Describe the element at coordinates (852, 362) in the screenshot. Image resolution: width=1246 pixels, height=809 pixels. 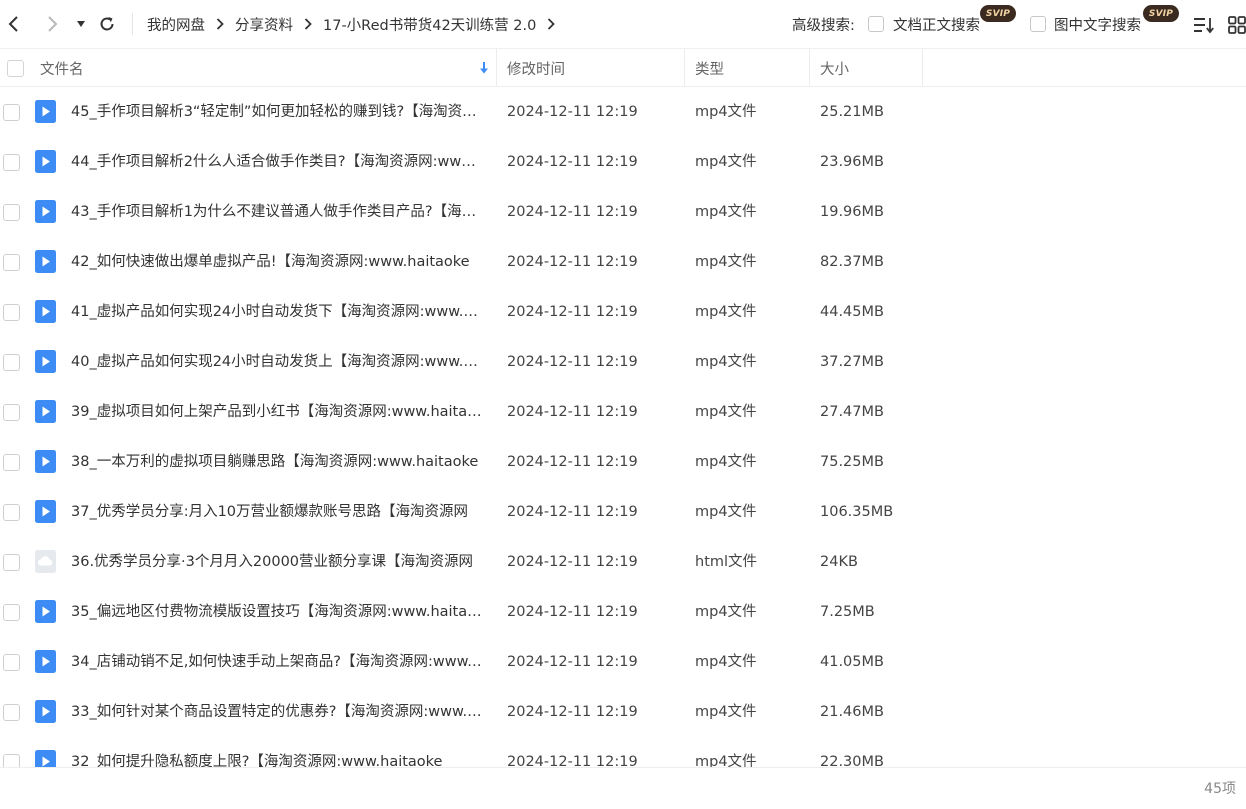
I see `file-size: 37.27MB` at that location.